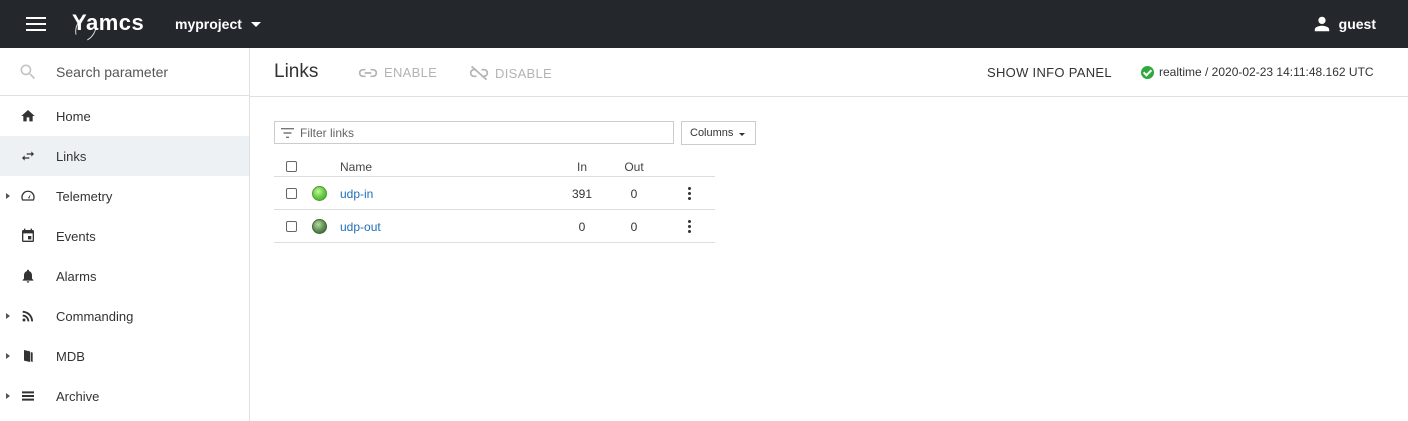 This screenshot has height=421, width=1408. Describe the element at coordinates (124, 196) in the screenshot. I see `sidebar-item-telemetry: Telemetry` at that location.